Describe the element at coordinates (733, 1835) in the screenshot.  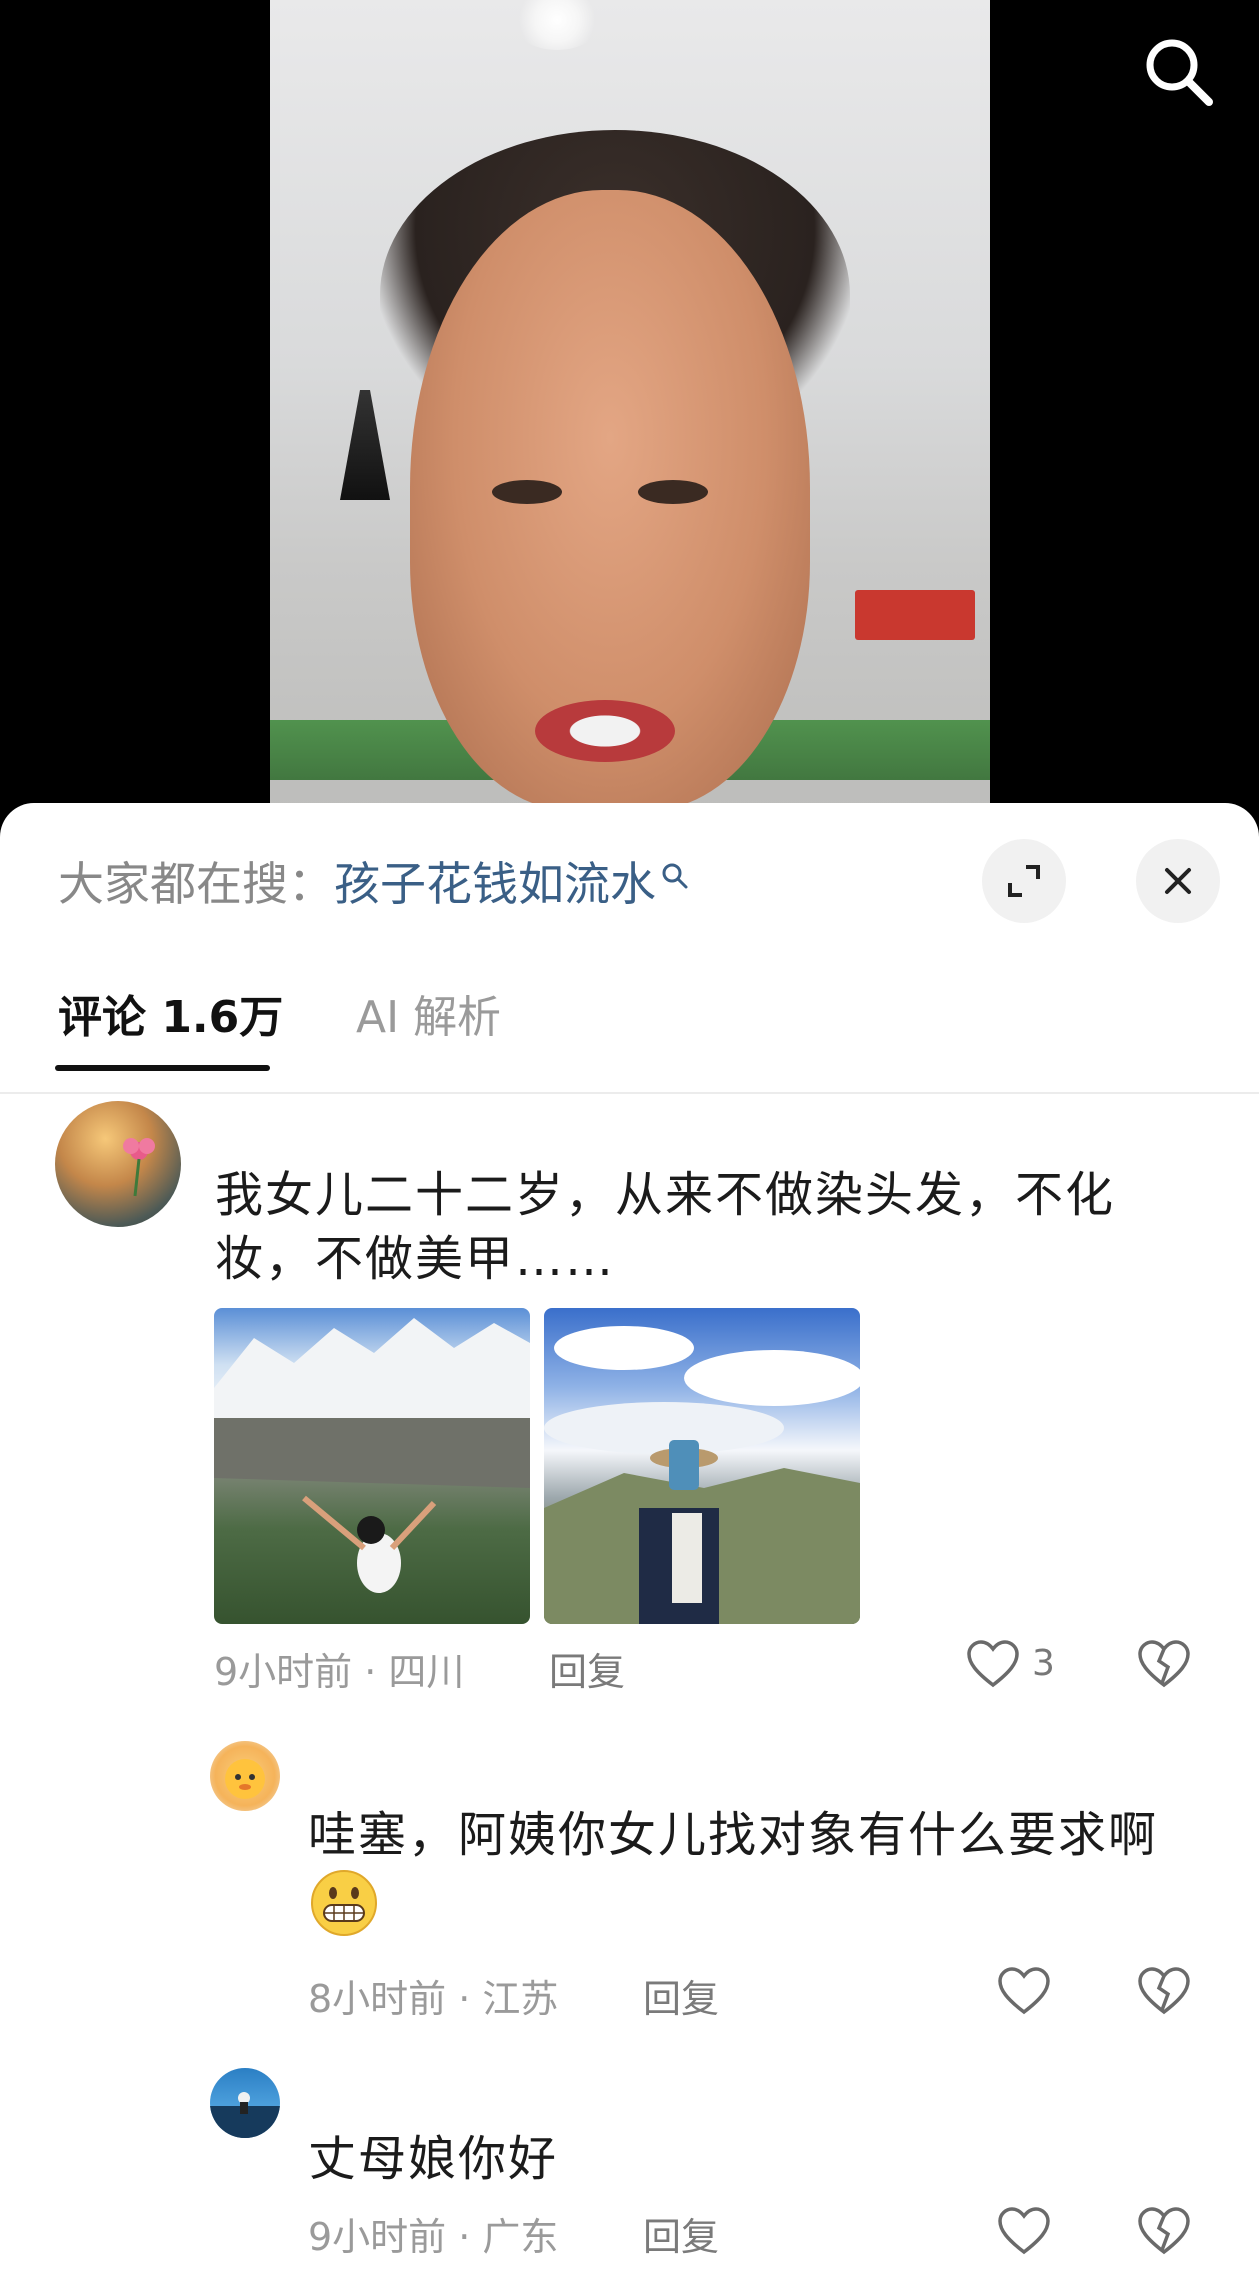
I see `comment-text-content: 哇塞，阿姨你女儿找对象有什么要求啊` at that location.